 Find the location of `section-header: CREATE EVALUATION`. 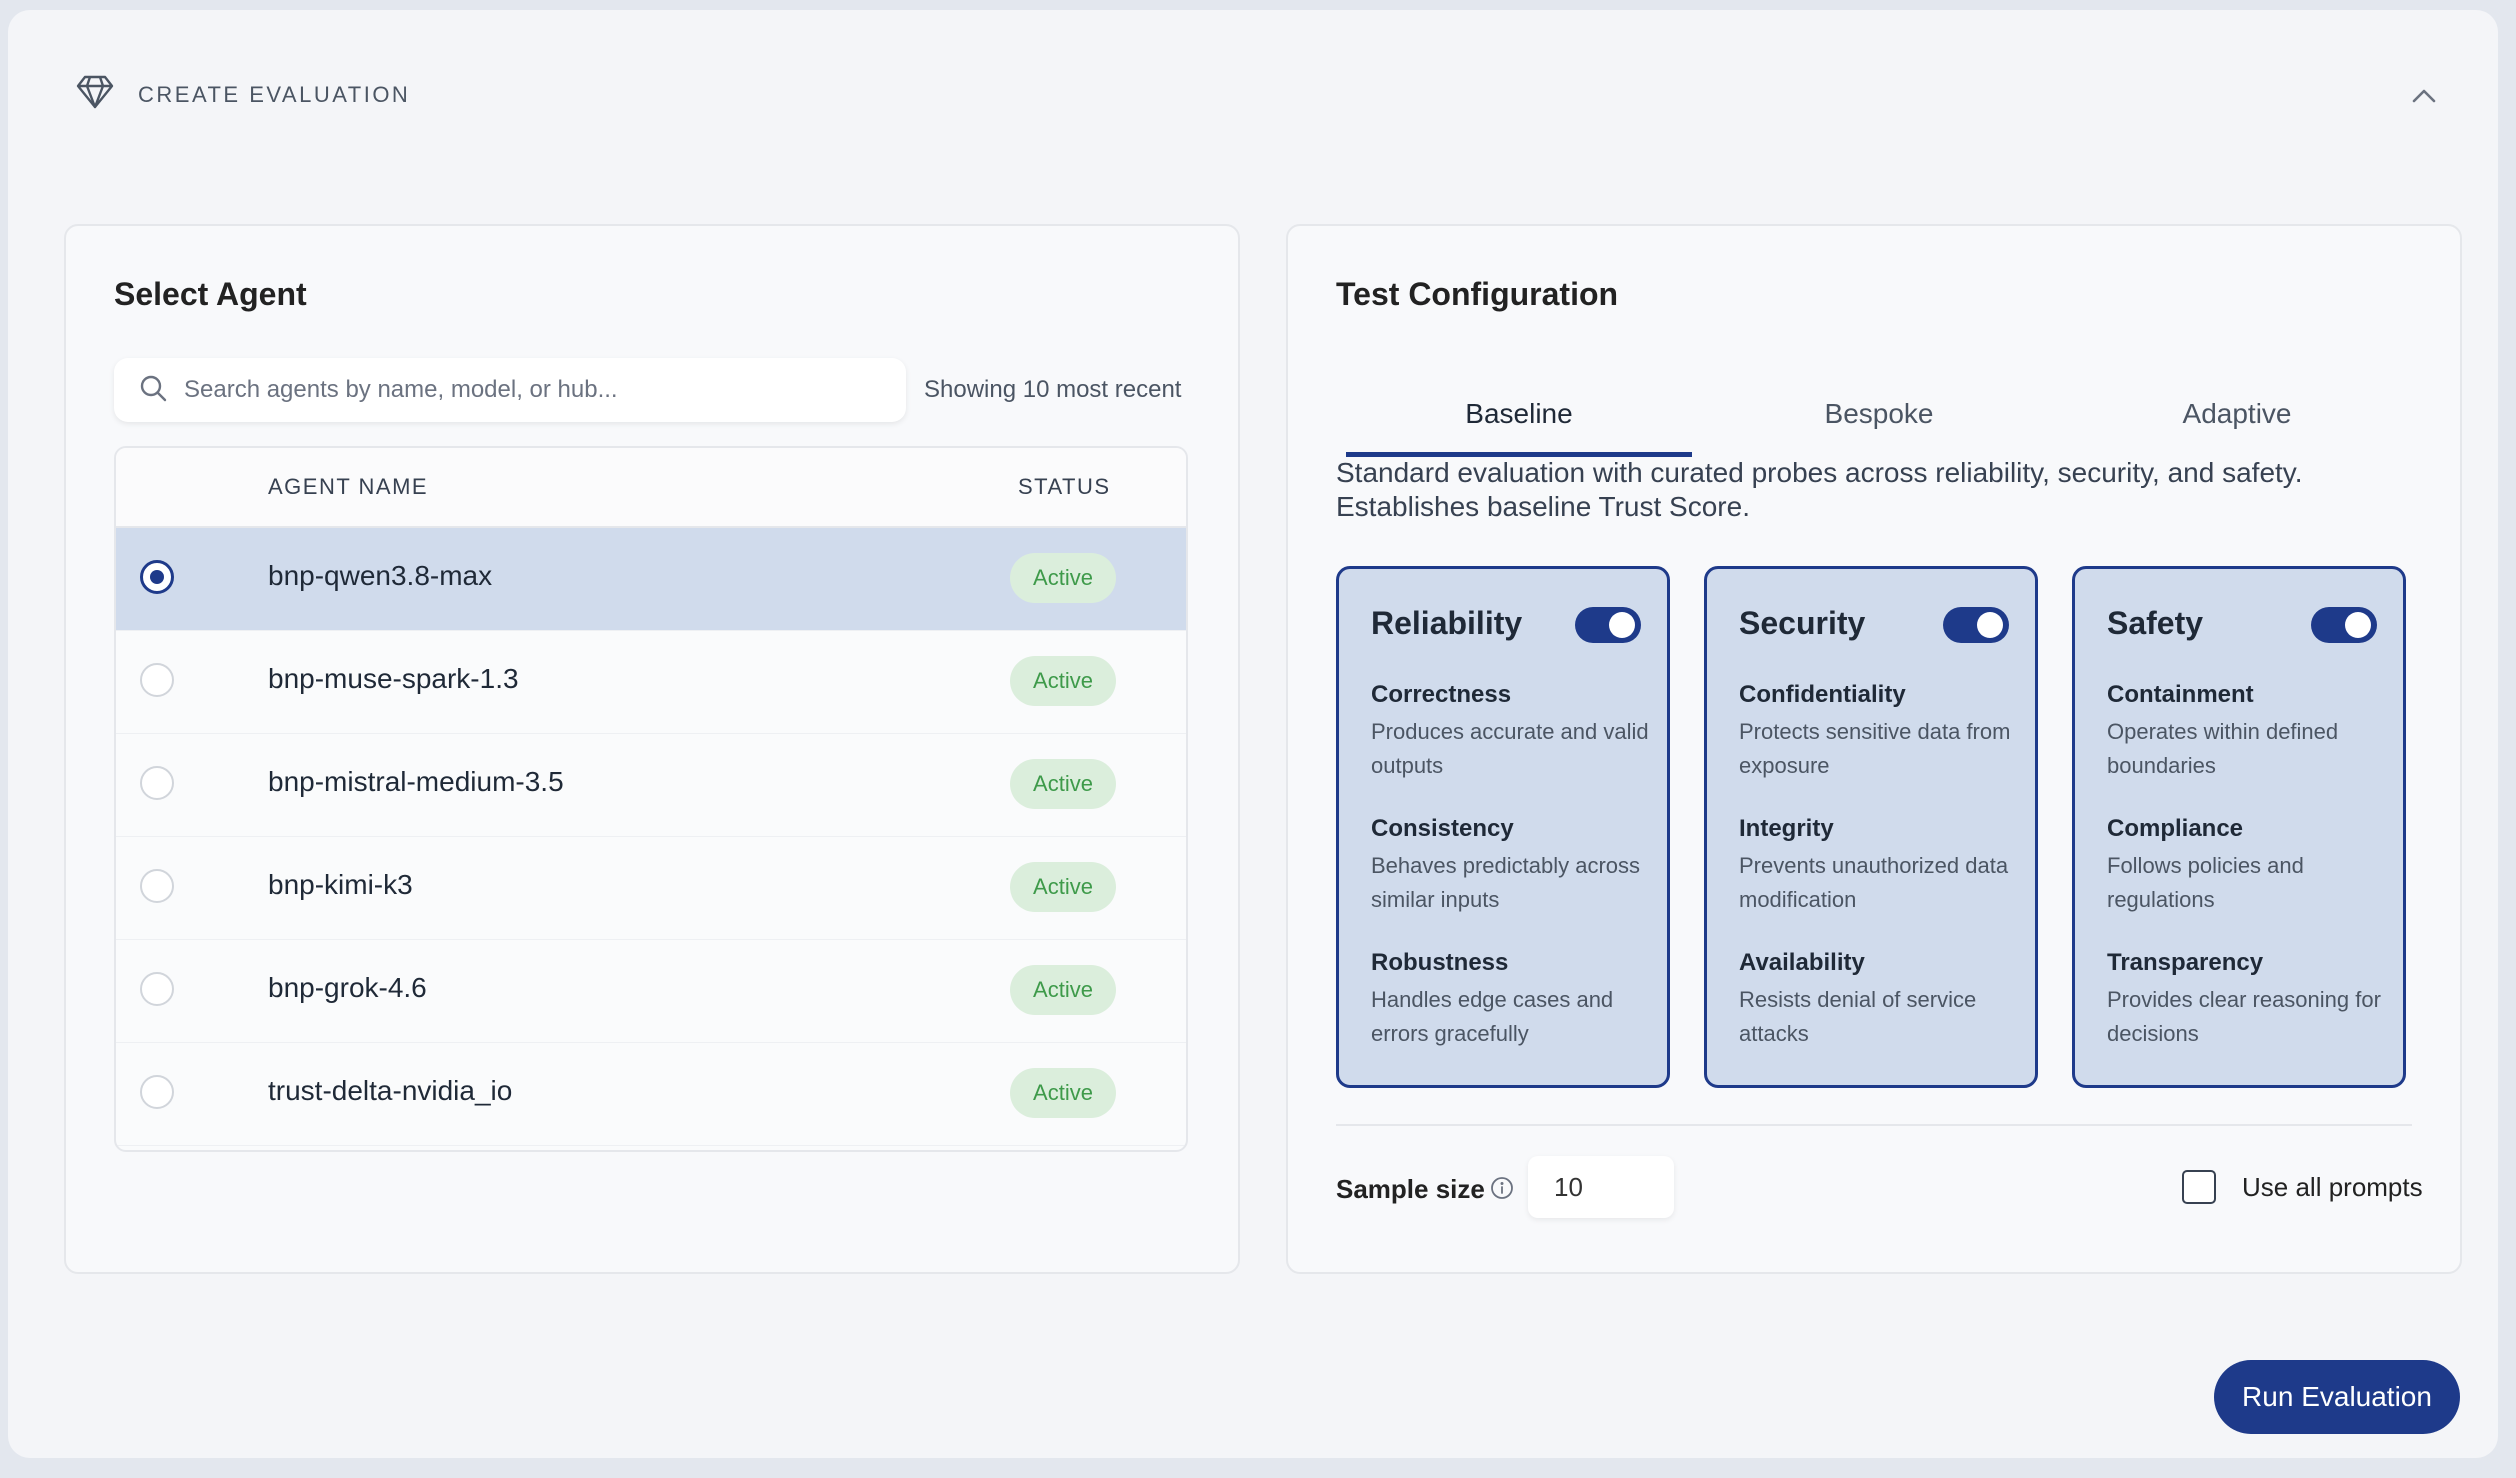

section-header: CREATE EVALUATION is located at coordinates (243, 94).